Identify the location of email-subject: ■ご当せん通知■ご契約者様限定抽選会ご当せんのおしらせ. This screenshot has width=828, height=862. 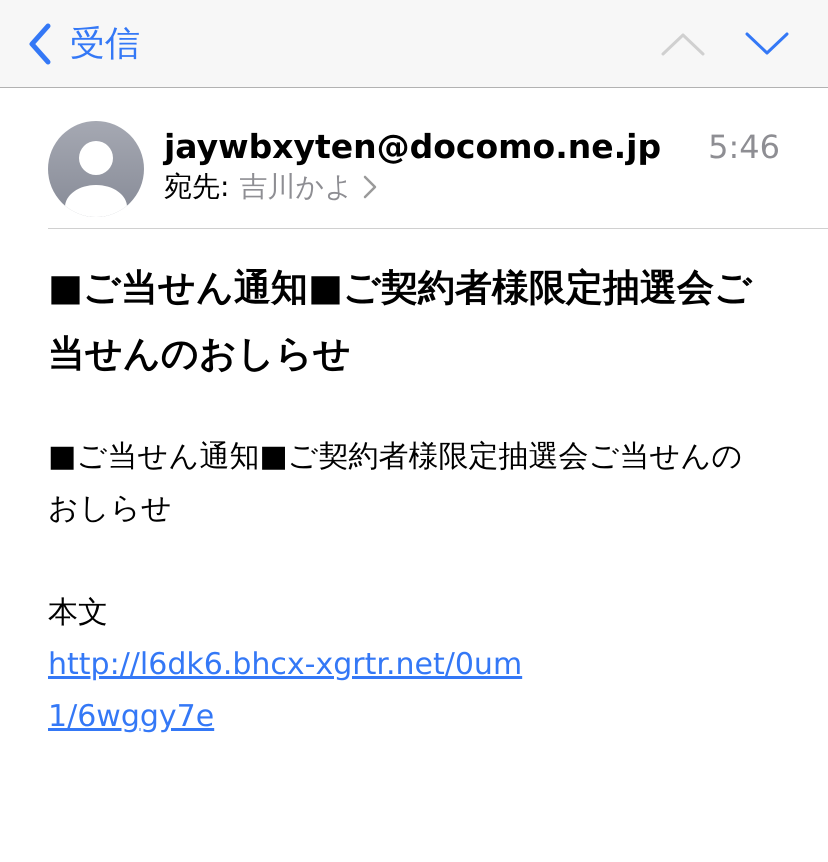
(401, 321).